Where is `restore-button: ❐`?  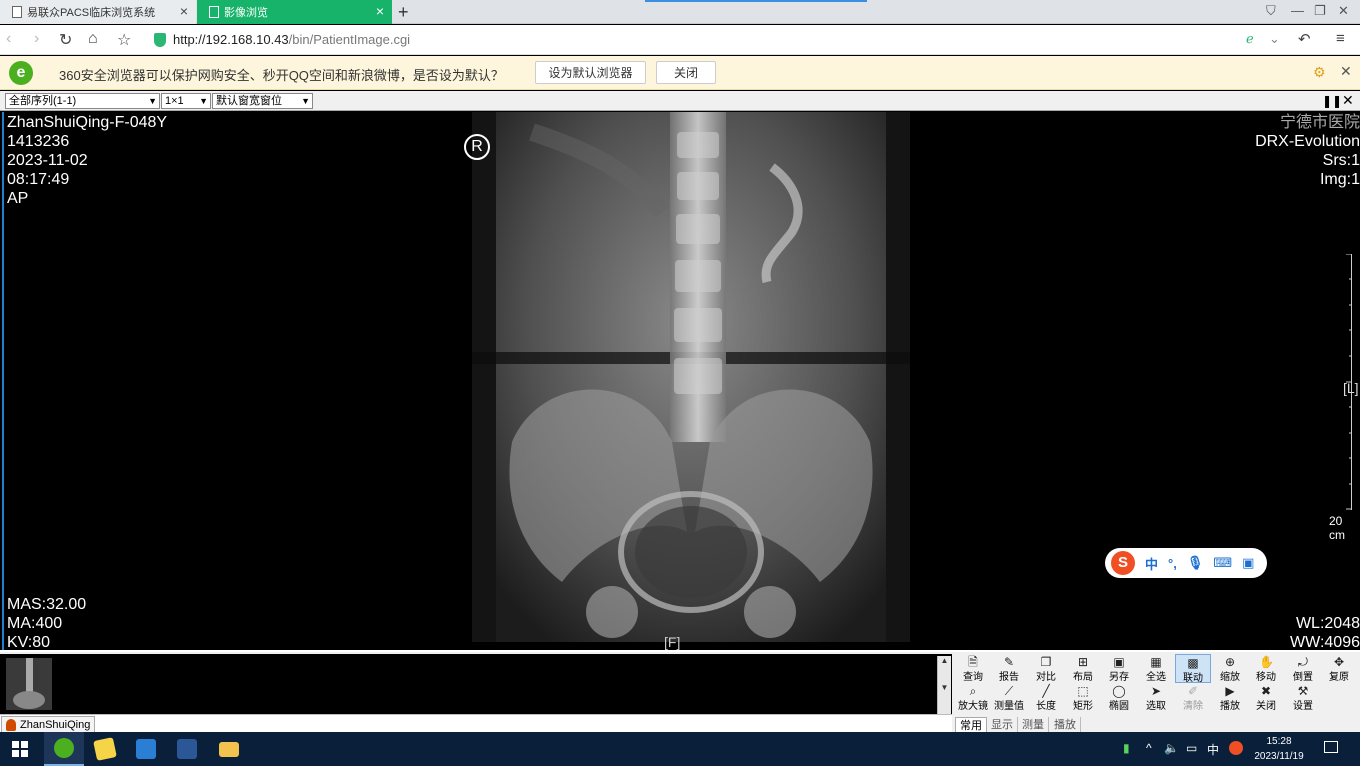
restore-button: ❐ is located at coordinates (1320, 11).